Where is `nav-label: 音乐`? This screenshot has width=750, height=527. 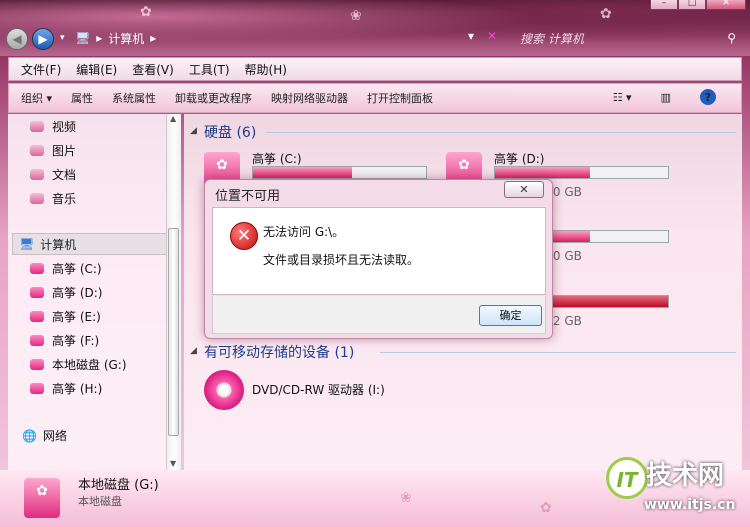
nav-label: 音乐 is located at coordinates (64, 199).